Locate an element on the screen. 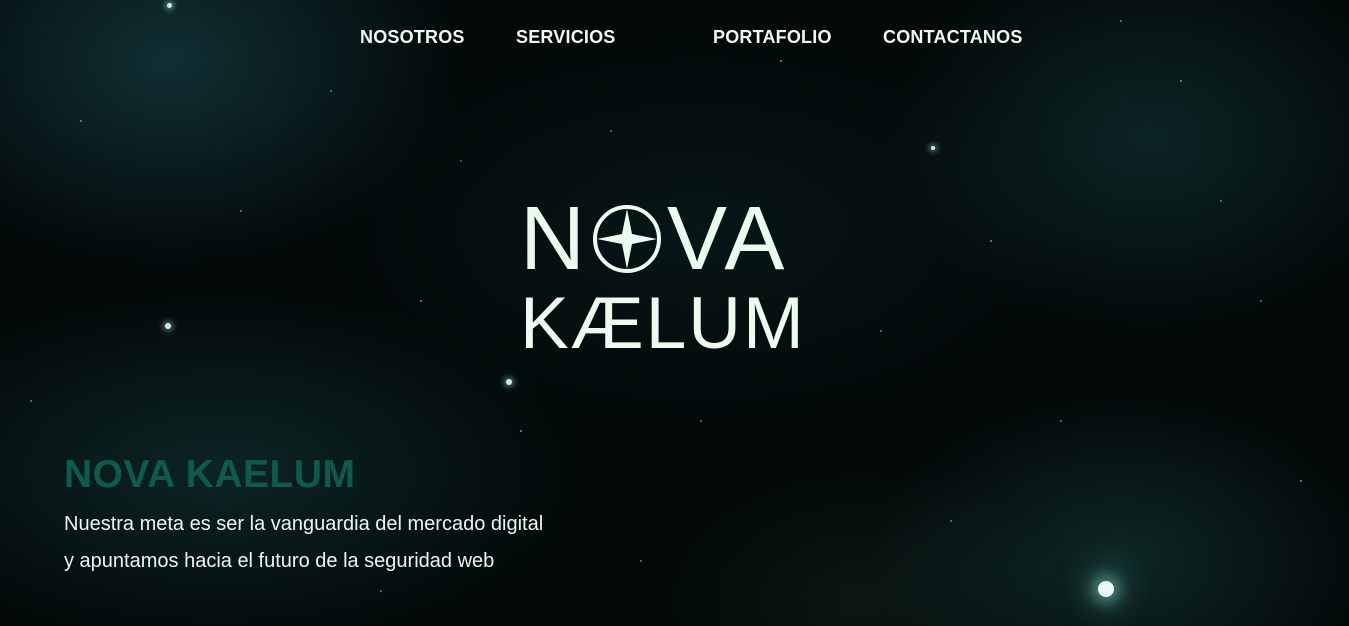 Image resolution: width=1349 pixels, height=626 pixels. hero-headline: NOVA KAELUM is located at coordinates (210, 474).